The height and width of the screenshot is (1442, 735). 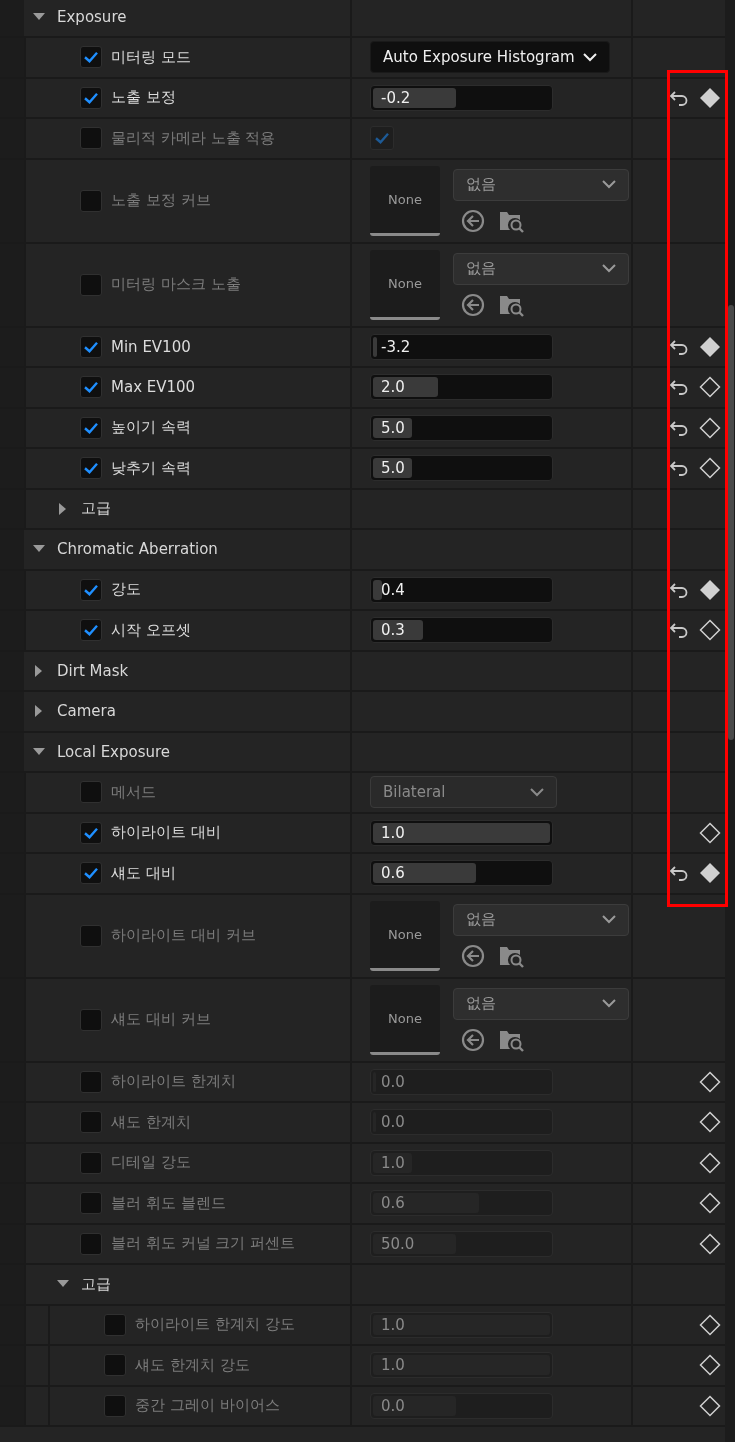 What do you see at coordinates (86, 711) in the screenshot?
I see `category-header: Camera` at bounding box center [86, 711].